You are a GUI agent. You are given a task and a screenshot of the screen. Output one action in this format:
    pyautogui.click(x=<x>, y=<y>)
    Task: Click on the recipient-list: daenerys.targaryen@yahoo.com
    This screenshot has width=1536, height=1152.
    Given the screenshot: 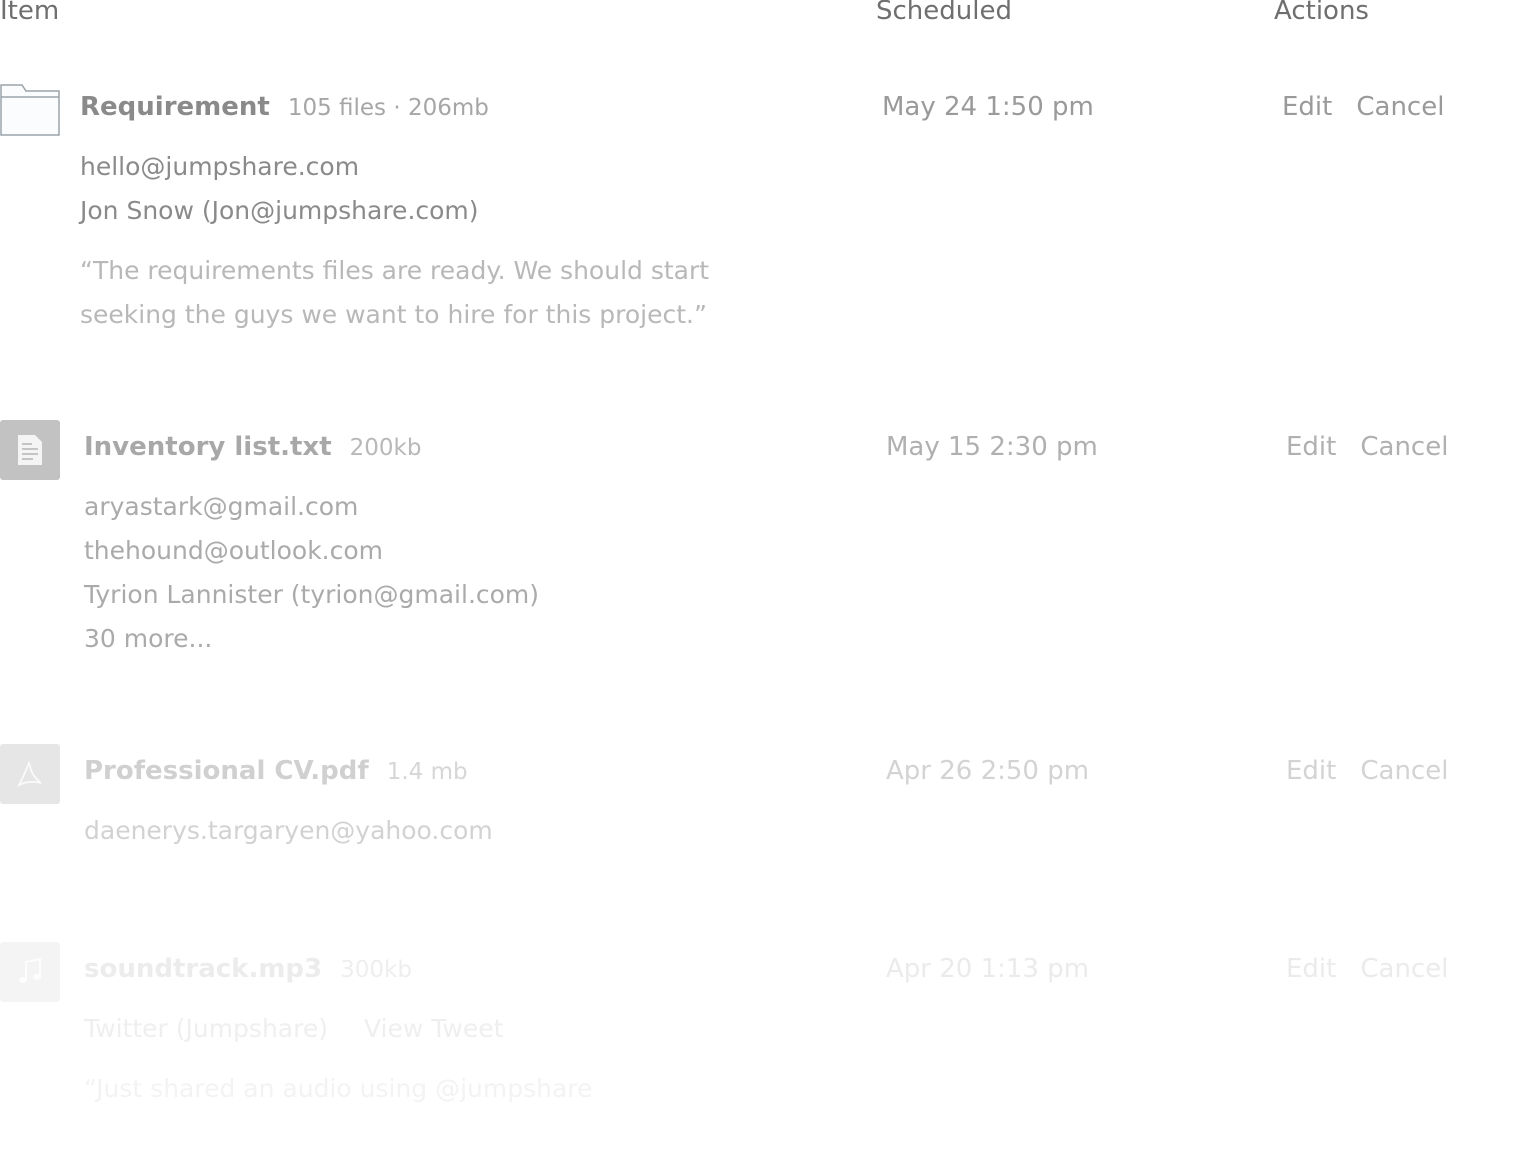 What is the action you would take?
    pyautogui.click(x=288, y=831)
    